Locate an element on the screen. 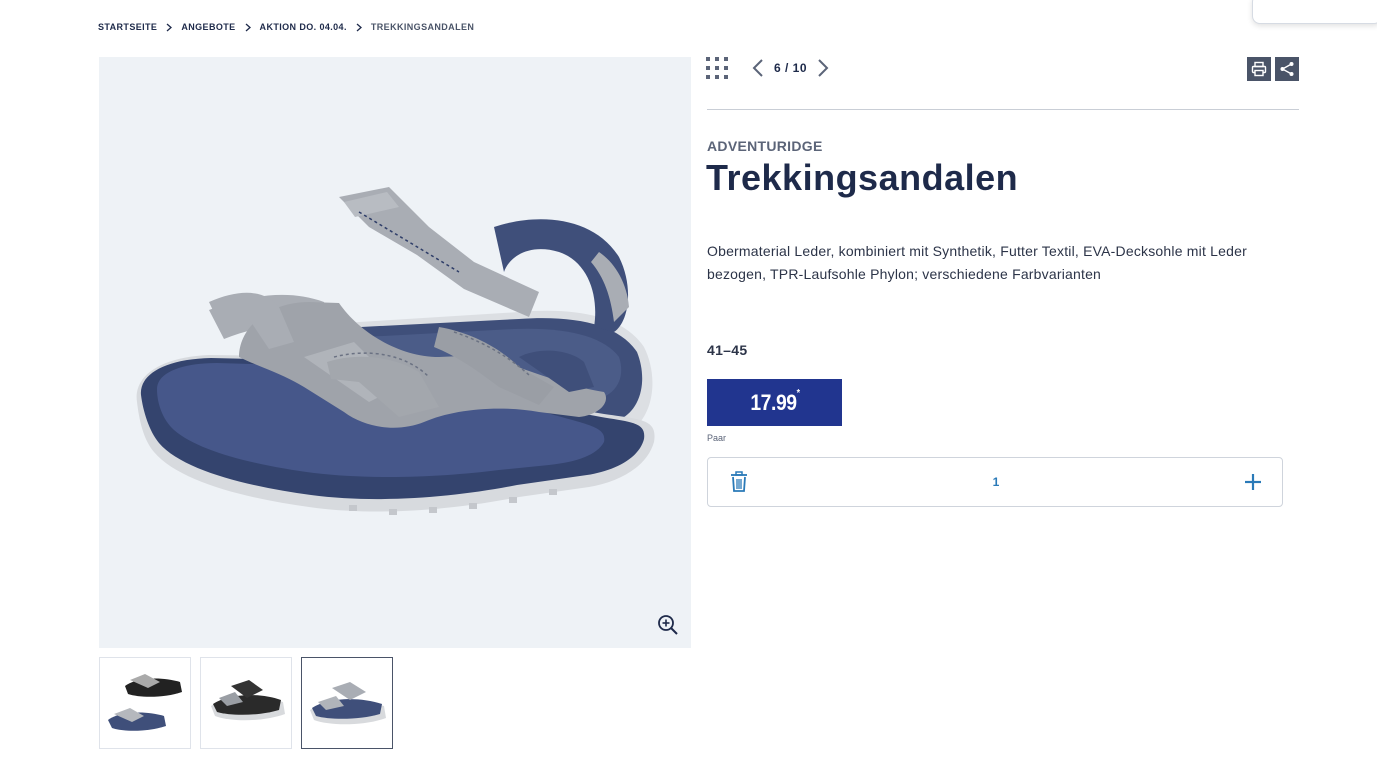  price-value: 17.99 is located at coordinates (773, 402).